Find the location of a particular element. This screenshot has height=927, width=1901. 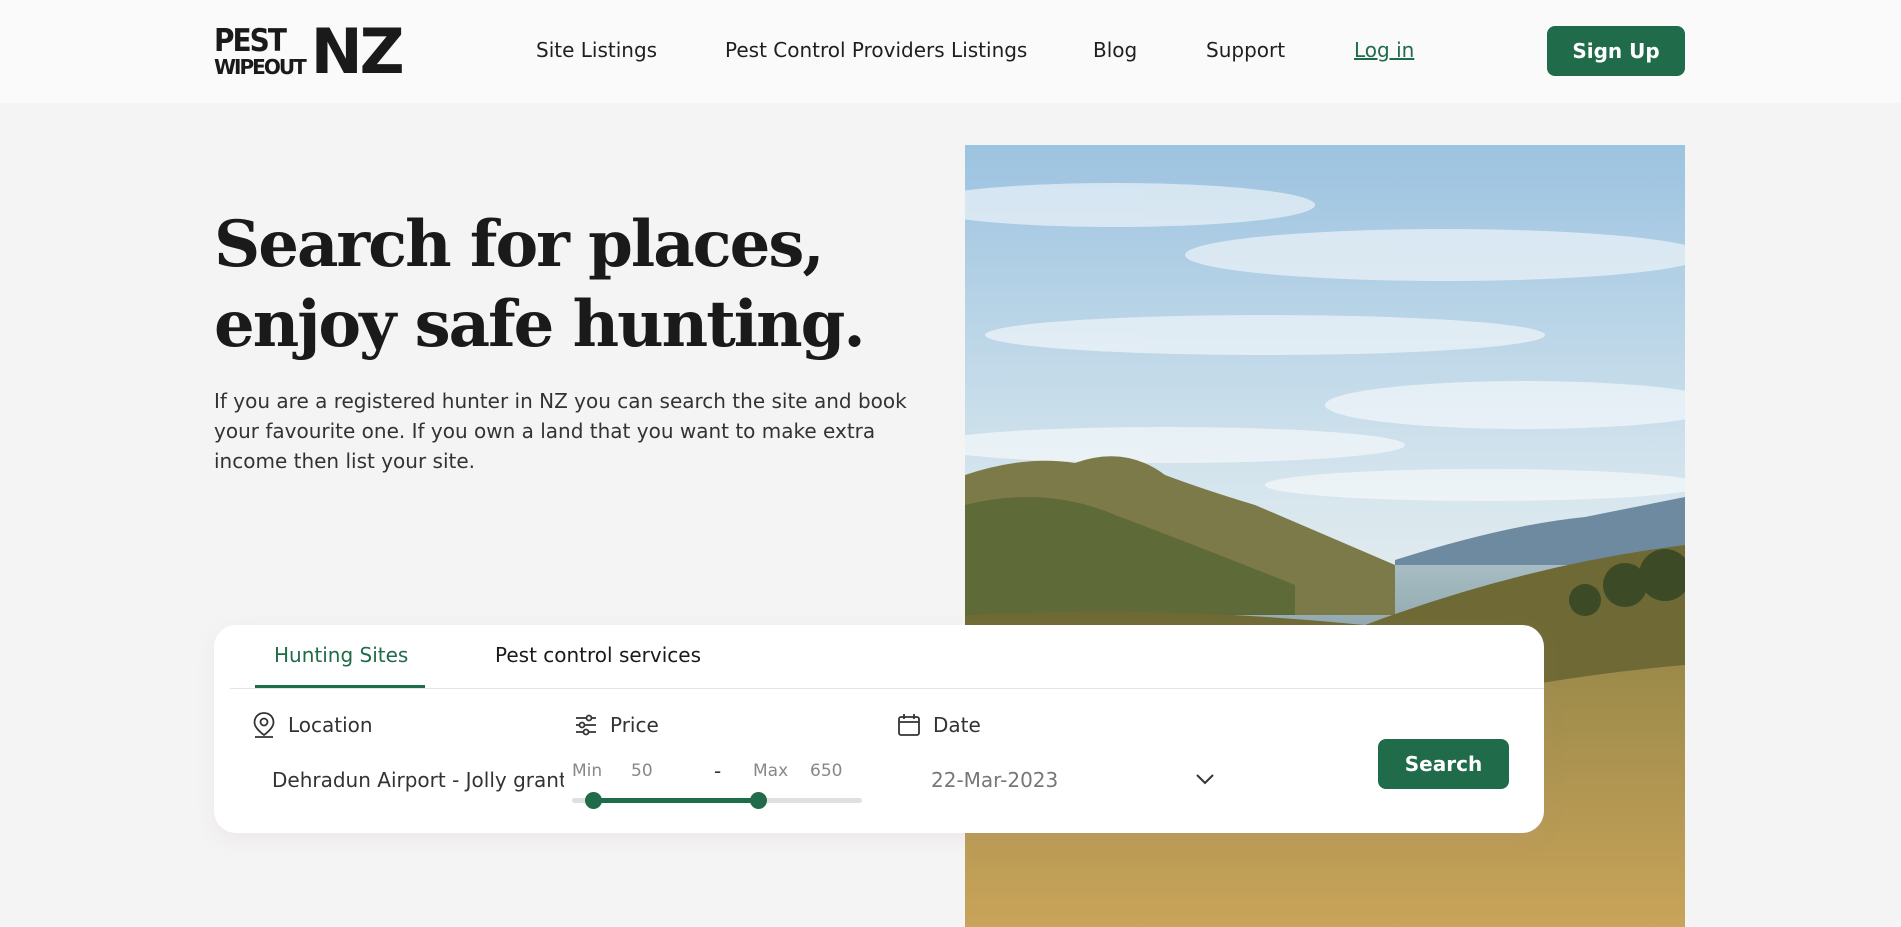

sliders-icon is located at coordinates (586, 725).